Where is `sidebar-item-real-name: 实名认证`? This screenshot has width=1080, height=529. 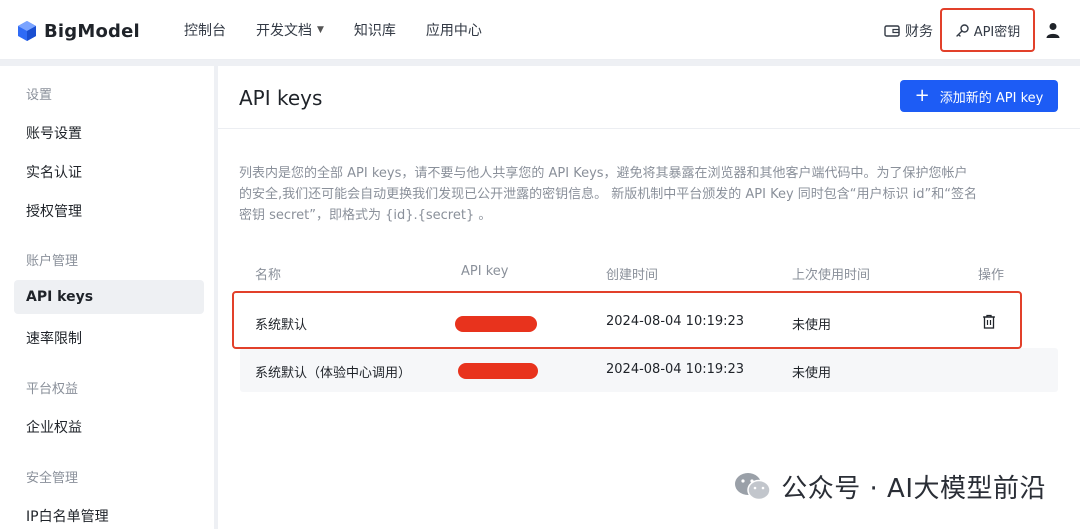
sidebar-item-real-name: 实名认证 is located at coordinates (54, 172).